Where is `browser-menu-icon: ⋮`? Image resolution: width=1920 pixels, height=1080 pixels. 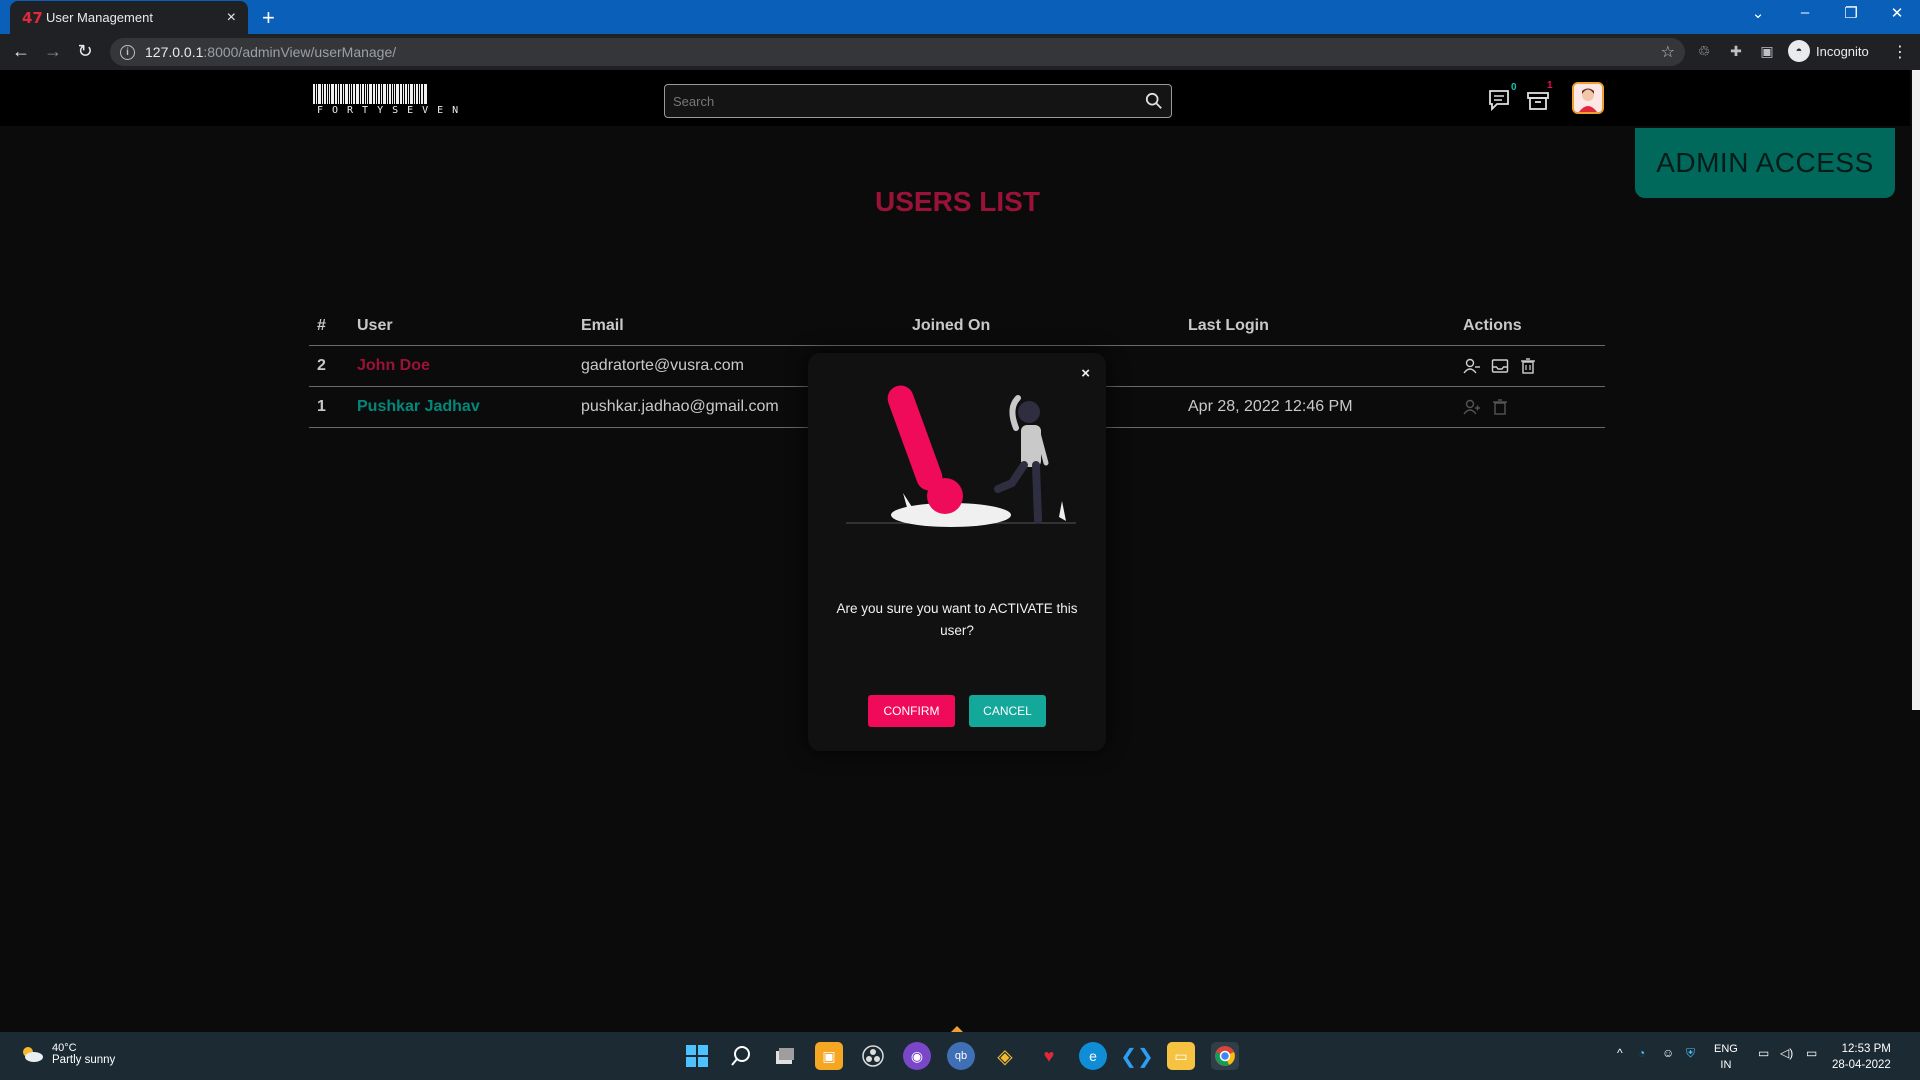
browser-menu-icon: ⋮ is located at coordinates (1900, 52).